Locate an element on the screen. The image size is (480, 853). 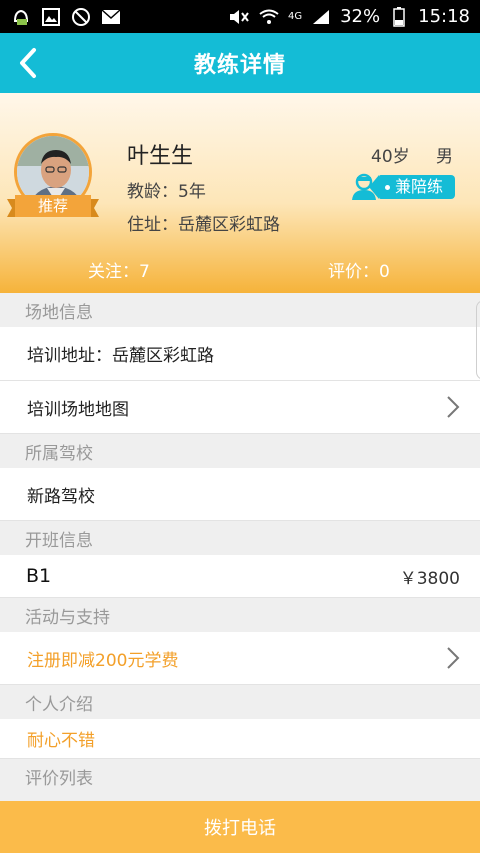
call-button: 拨打电话 is located at coordinates (240, 827).